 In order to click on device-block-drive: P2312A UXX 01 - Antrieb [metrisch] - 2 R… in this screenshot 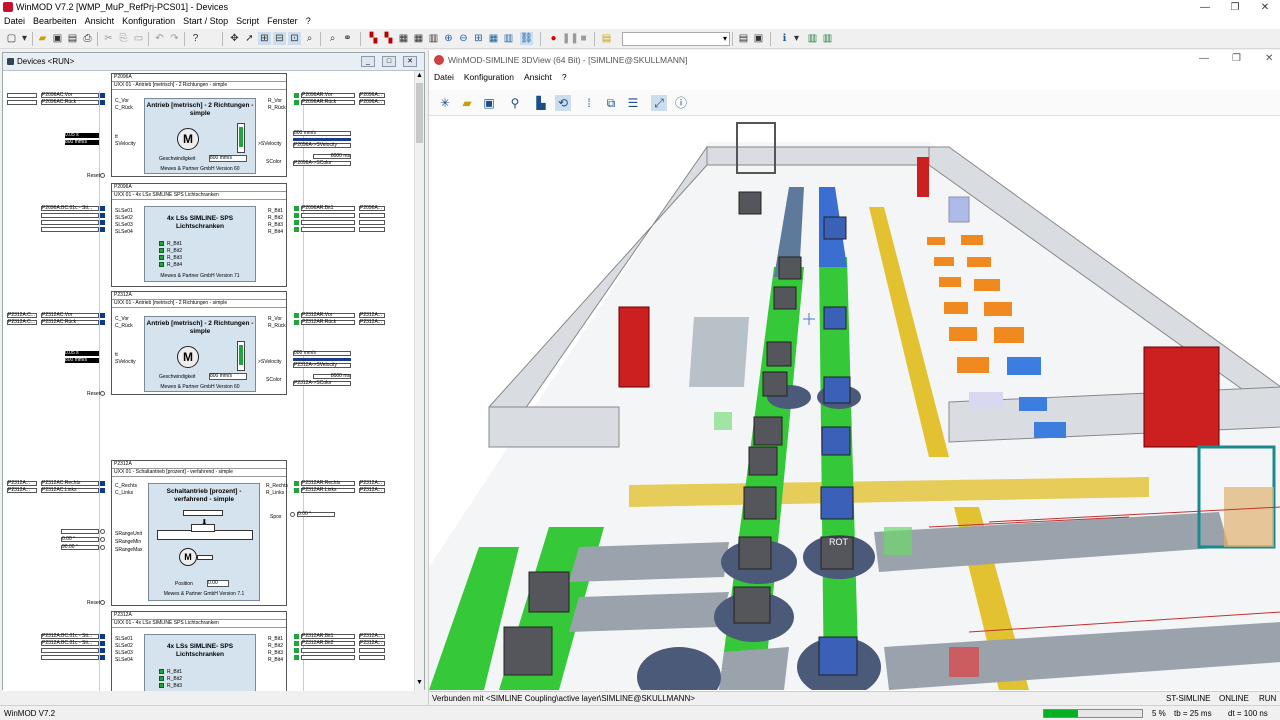, I will do `click(199, 343)`.